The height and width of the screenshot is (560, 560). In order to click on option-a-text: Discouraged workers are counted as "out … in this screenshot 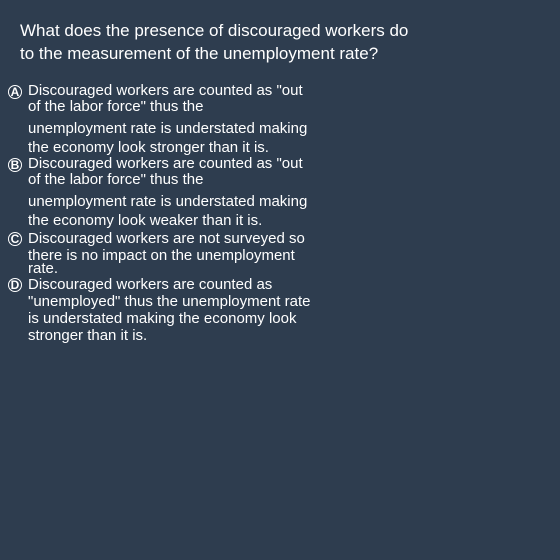, I will do `click(183, 120)`.